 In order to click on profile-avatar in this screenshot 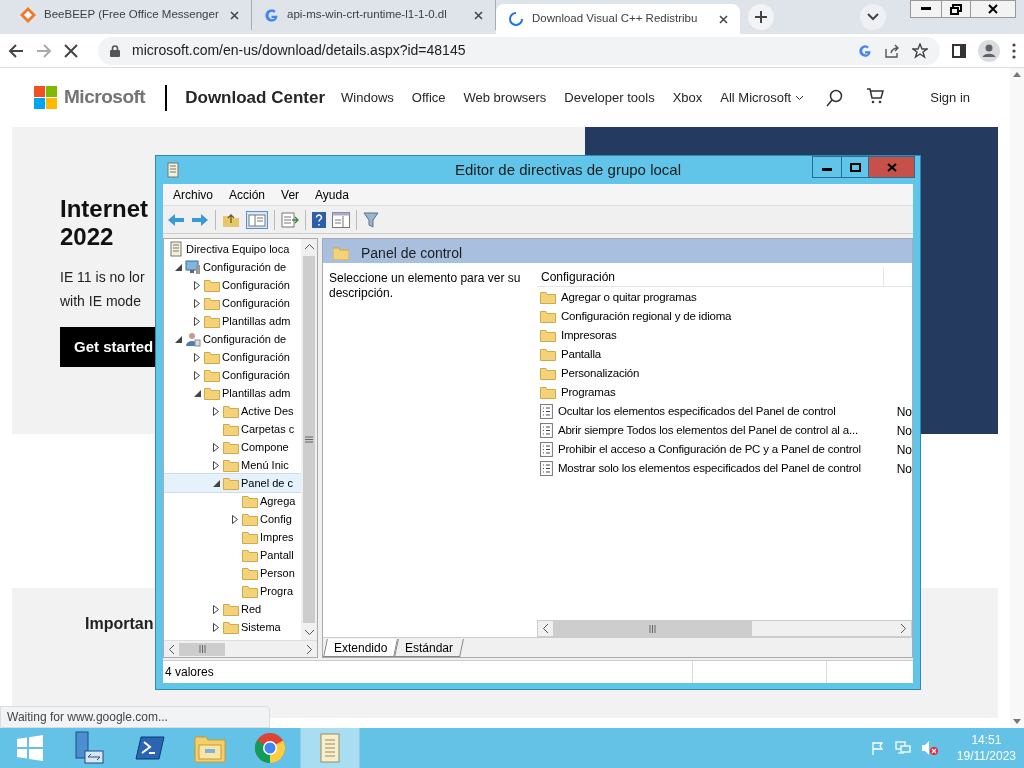, I will do `click(989, 50)`.